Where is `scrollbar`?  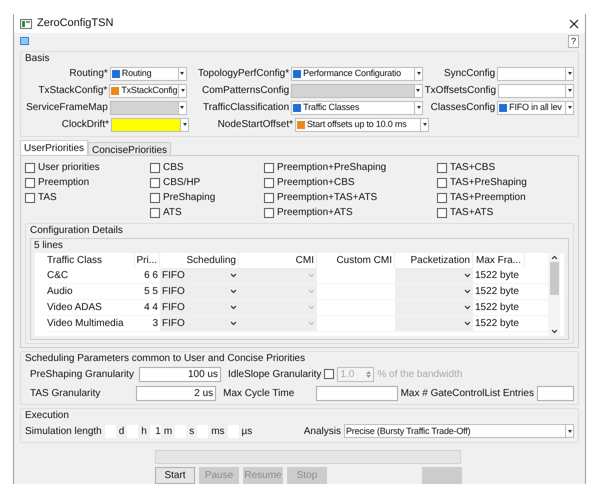
scrollbar is located at coordinates (554, 294).